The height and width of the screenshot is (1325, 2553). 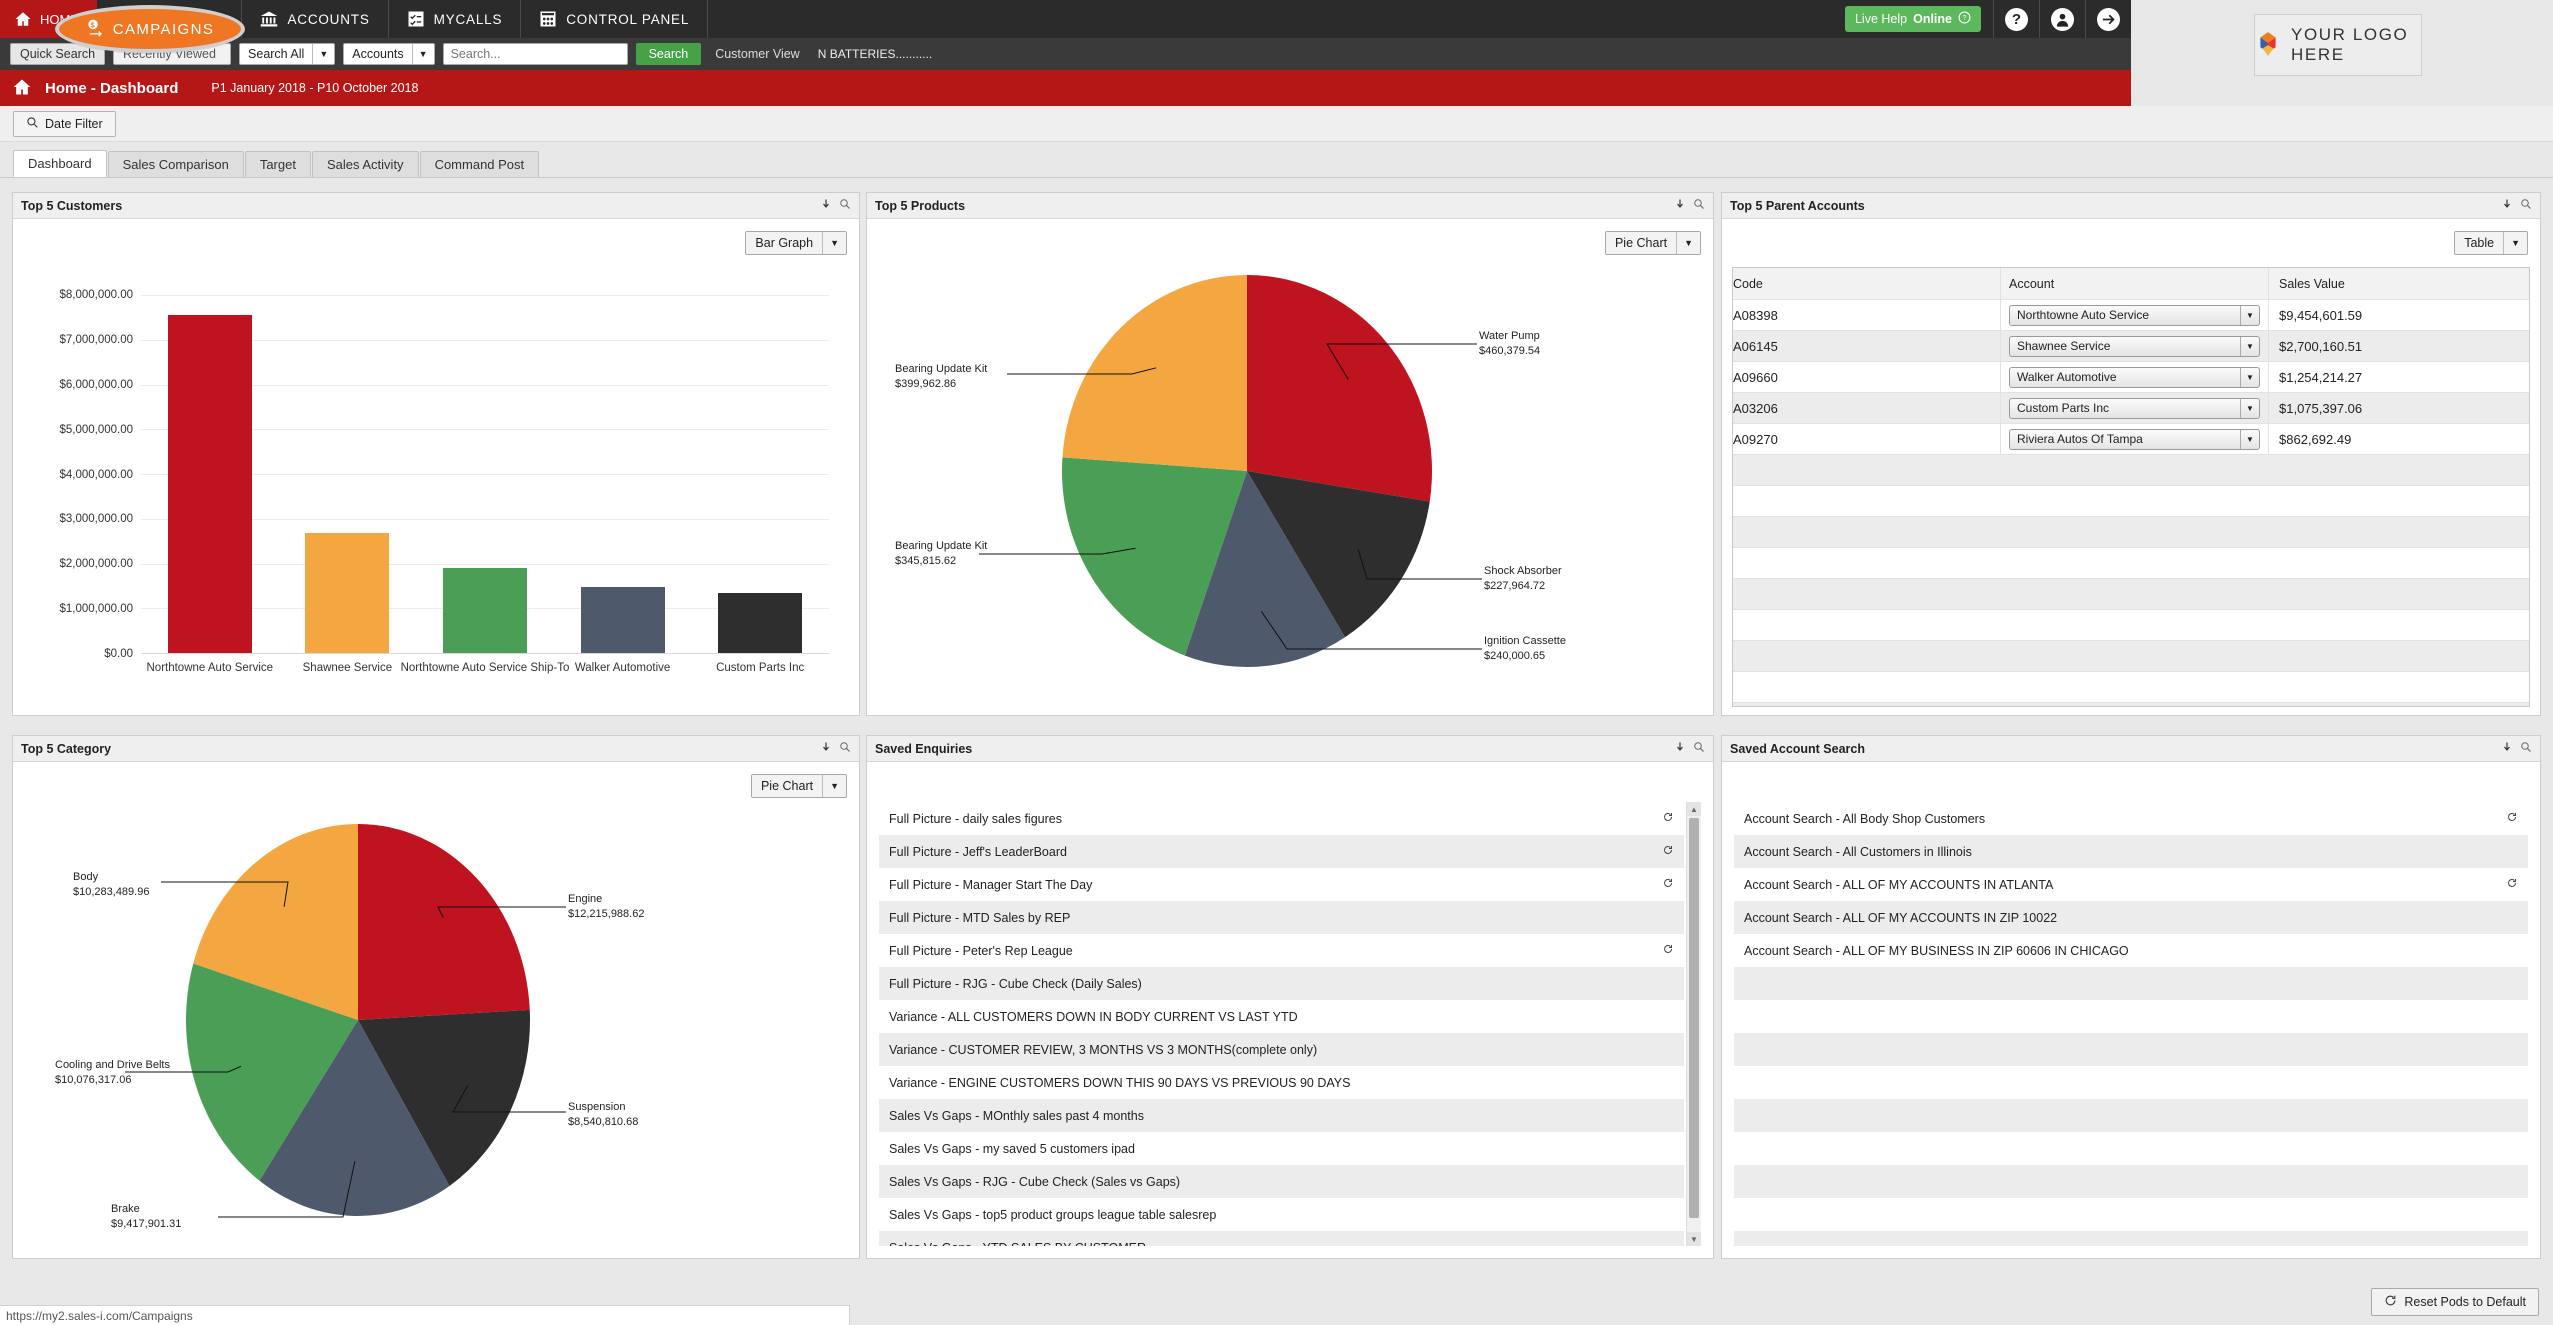 What do you see at coordinates (975, 818) in the screenshot?
I see `list-item-label: Full Picture - daily sales figures` at bounding box center [975, 818].